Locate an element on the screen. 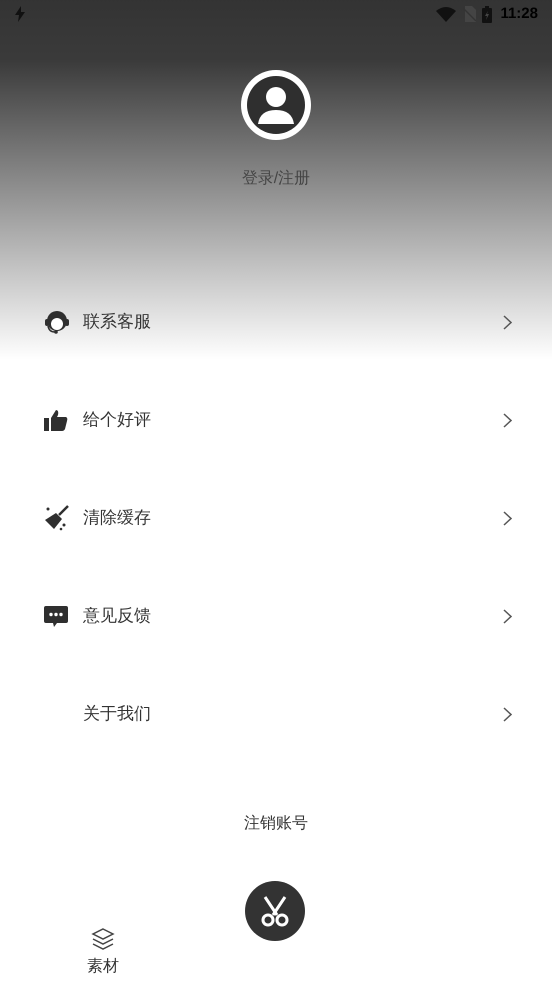 This screenshot has height=983, width=552. menu-item: 清除缓存 is located at coordinates (276, 518).